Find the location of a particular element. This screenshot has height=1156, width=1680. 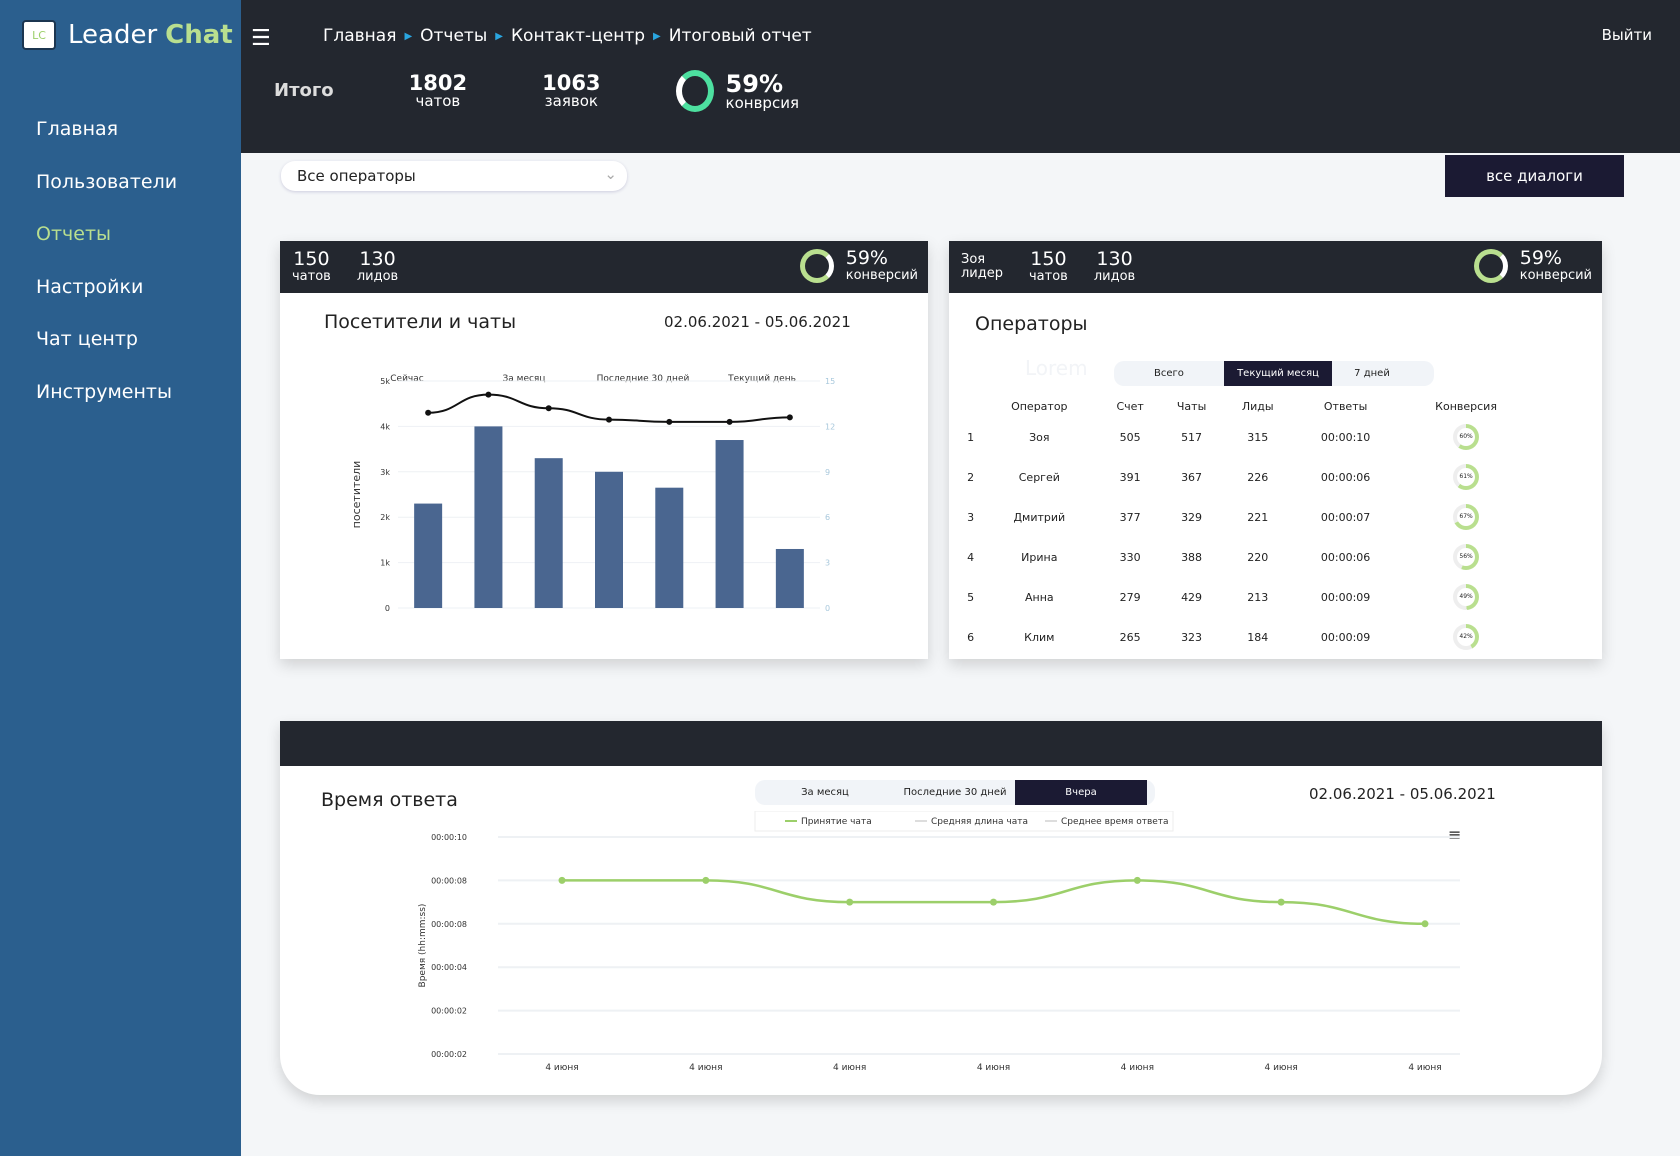

column-header: Конверсия is located at coordinates (1466, 406).